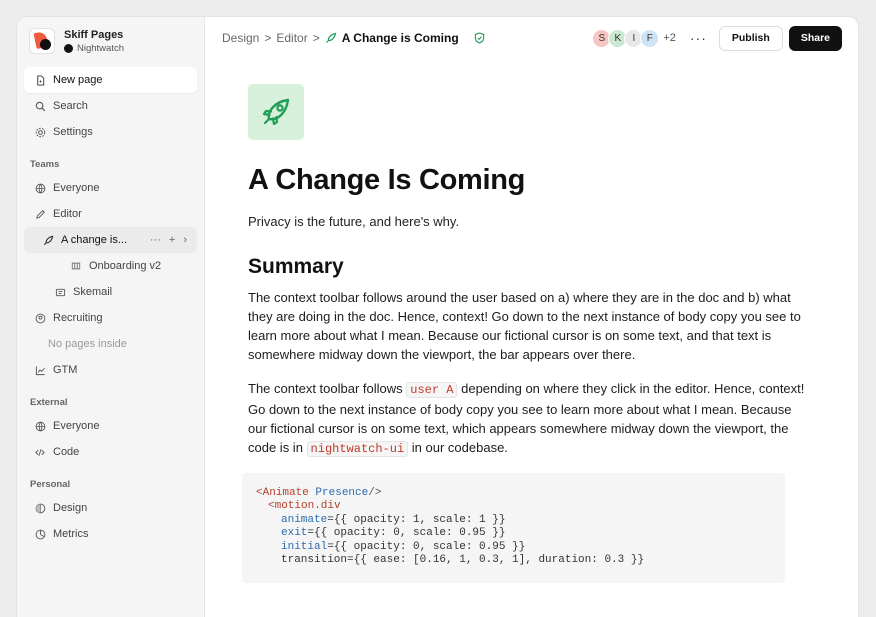  What do you see at coordinates (110, 508) in the screenshot?
I see `sidebar-item-design: Design` at bounding box center [110, 508].